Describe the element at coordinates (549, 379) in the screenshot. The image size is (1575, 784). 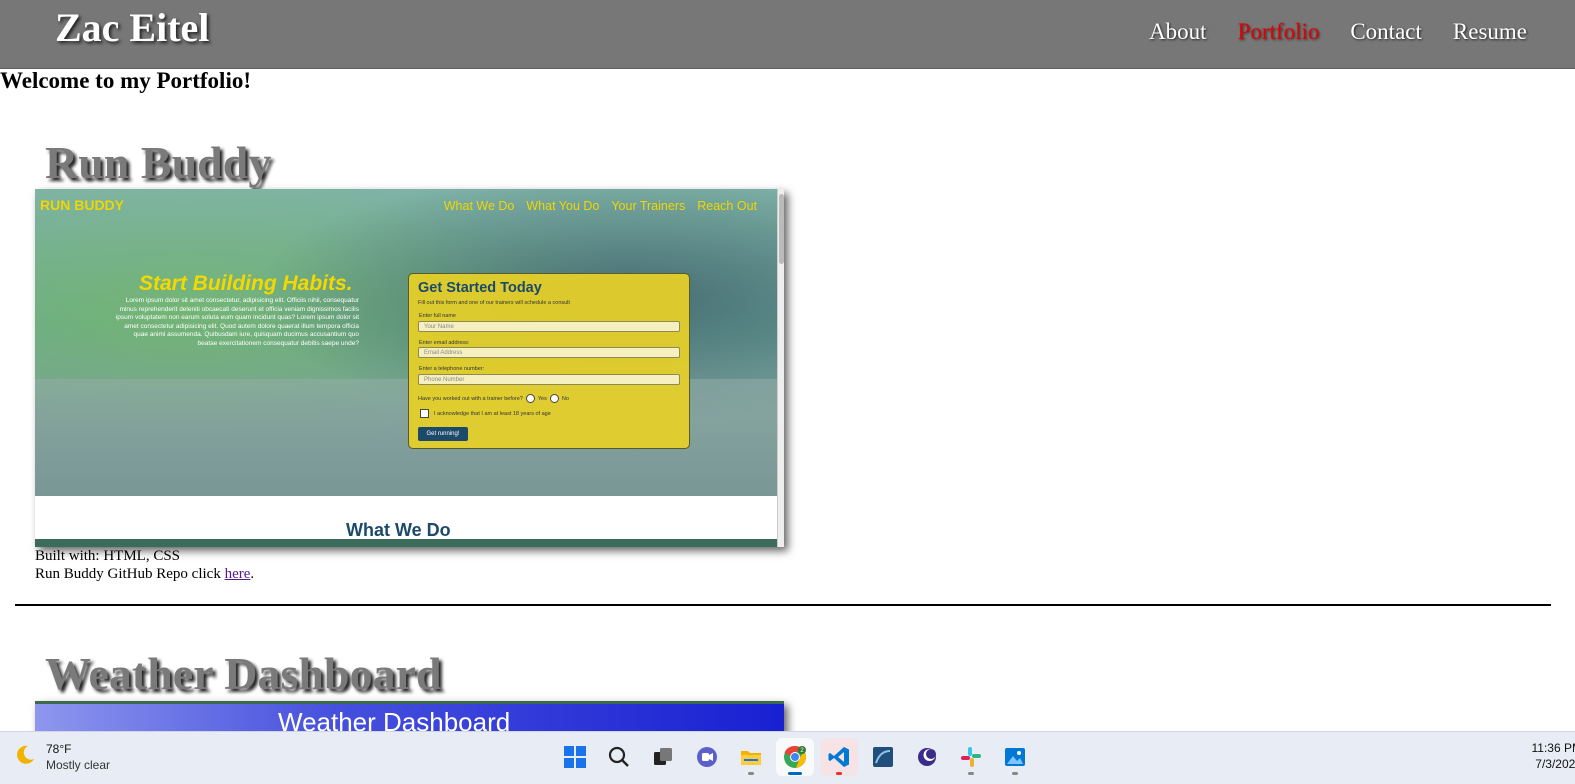
I see `rb-phone-input: Phone Number` at that location.